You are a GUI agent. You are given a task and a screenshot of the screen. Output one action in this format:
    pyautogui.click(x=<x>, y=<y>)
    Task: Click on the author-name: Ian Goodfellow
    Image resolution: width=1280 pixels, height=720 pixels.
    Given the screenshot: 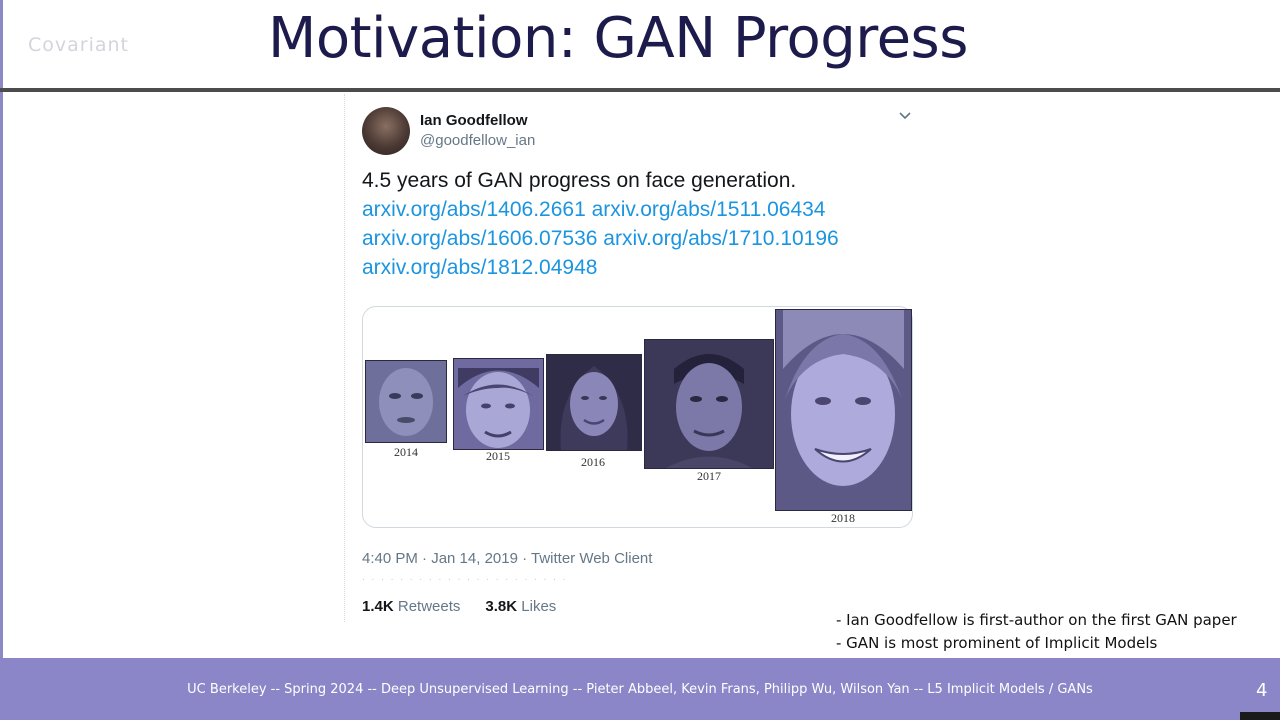 What is the action you would take?
    pyautogui.click(x=474, y=120)
    